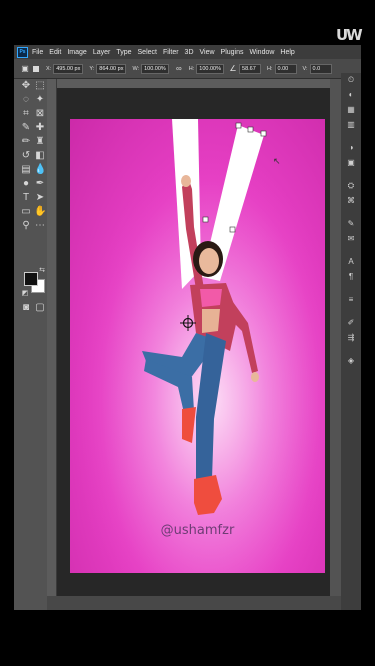  Describe the element at coordinates (191, 68) in the screenshot. I see `h-label: H:` at that location.